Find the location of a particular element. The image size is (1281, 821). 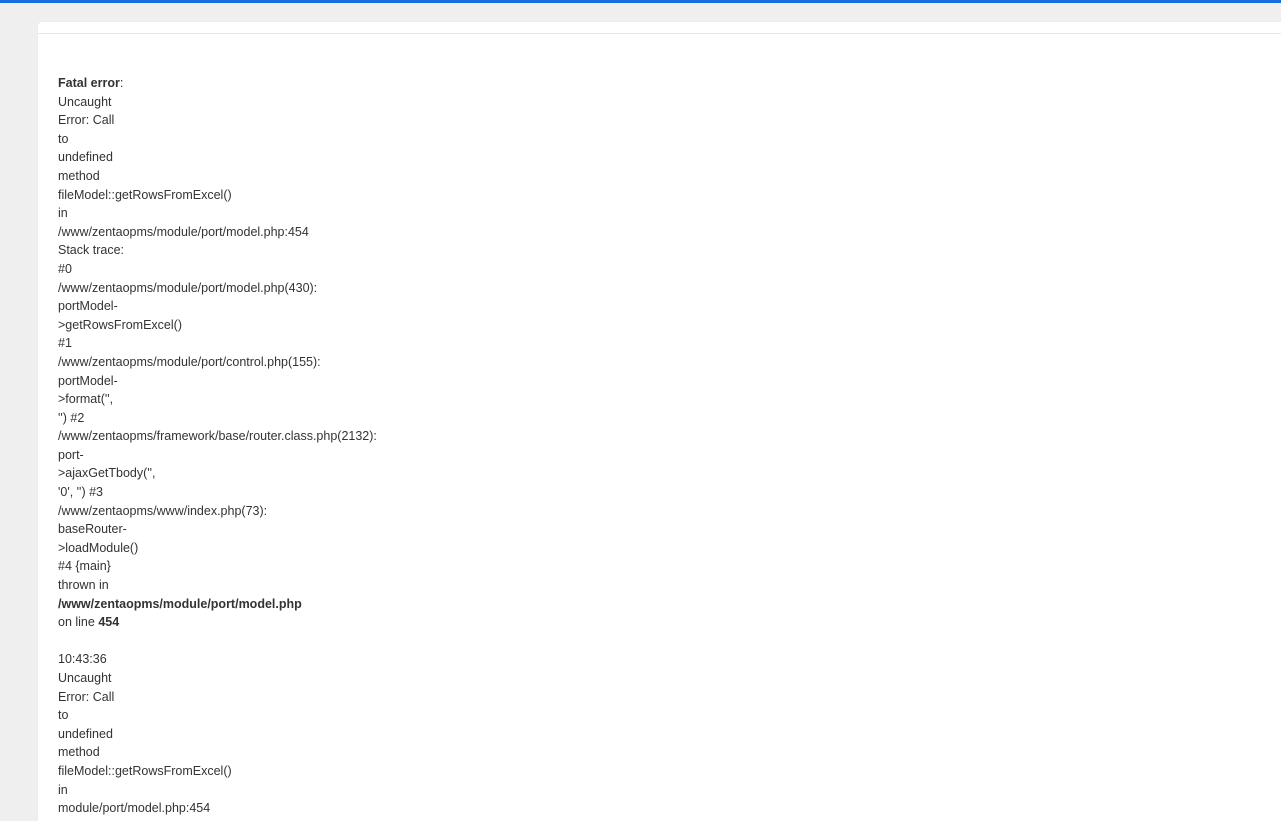

error-line: fileModel::getRowsFromExcel() is located at coordinates (145, 194).